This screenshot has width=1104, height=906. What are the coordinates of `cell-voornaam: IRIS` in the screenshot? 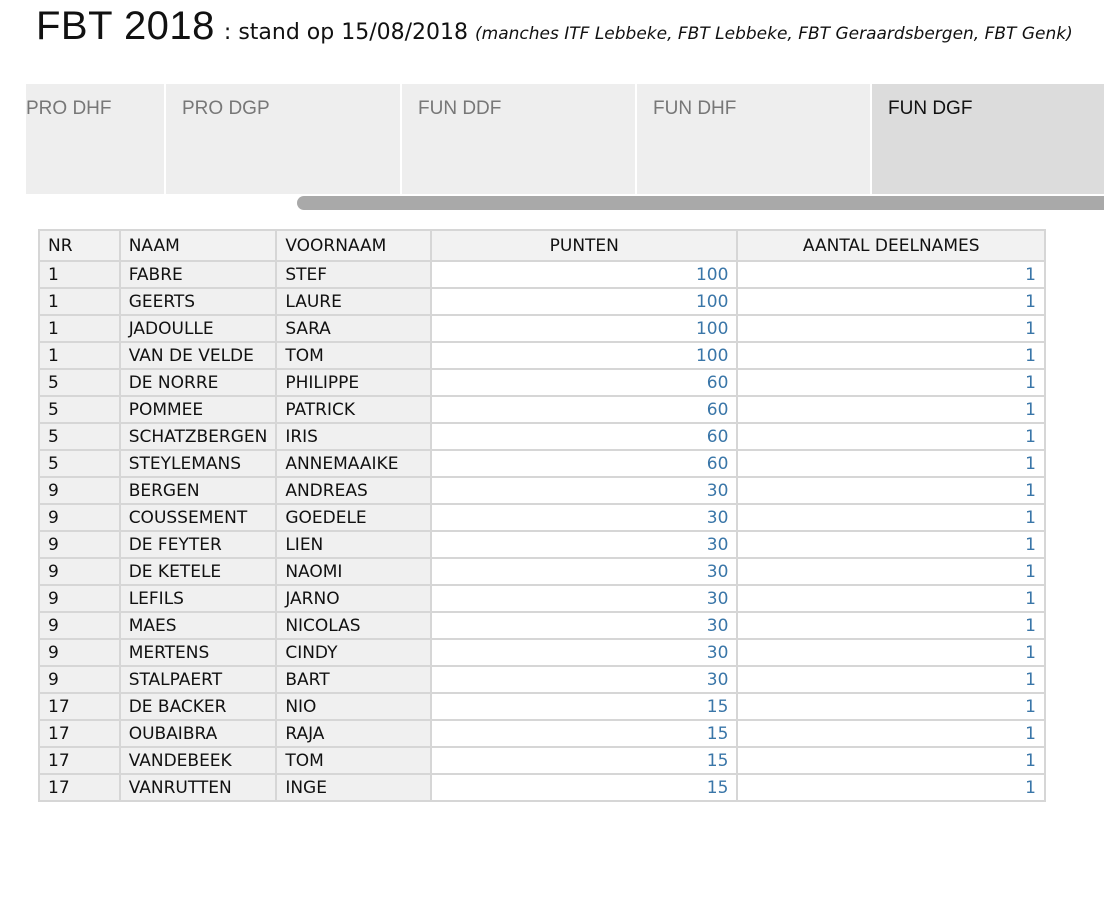 It's located at (354, 436).